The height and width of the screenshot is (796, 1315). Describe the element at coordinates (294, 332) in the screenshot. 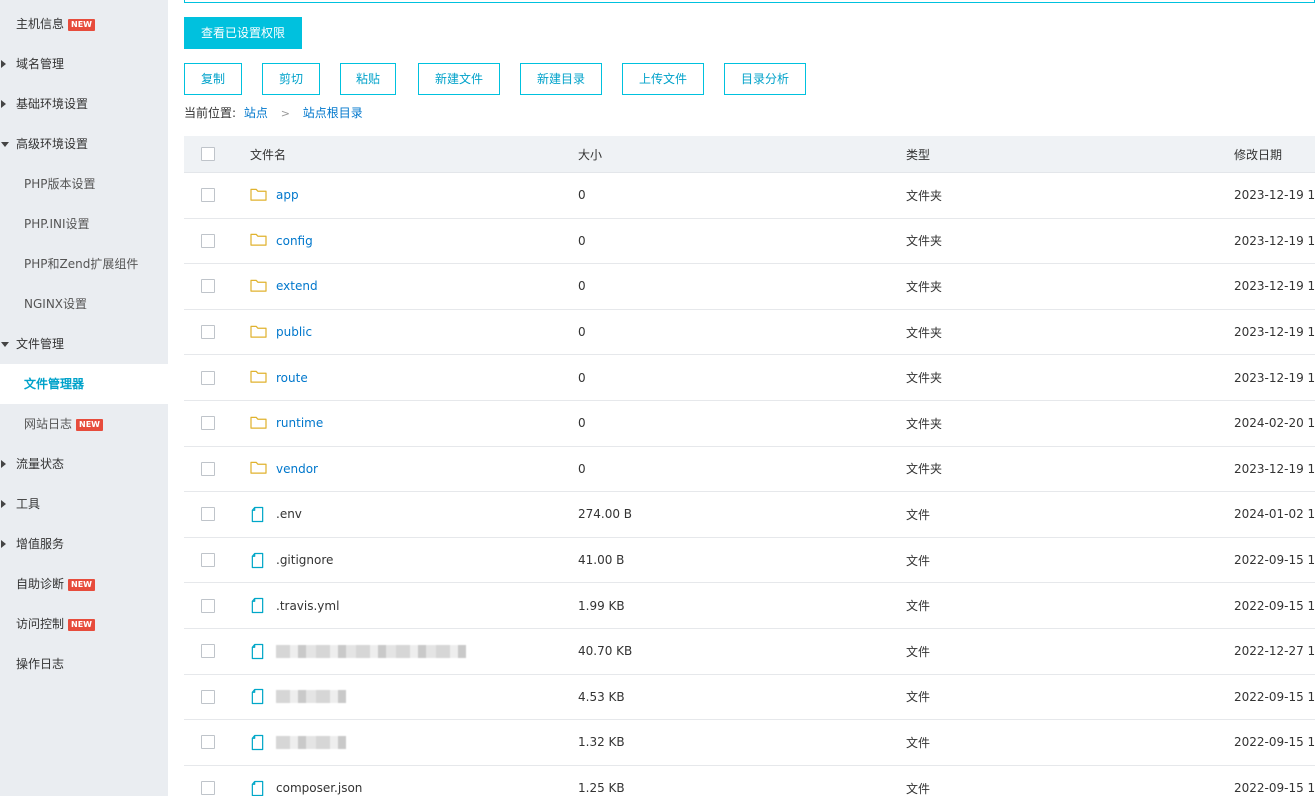

I see `file-name-link: public` at that location.